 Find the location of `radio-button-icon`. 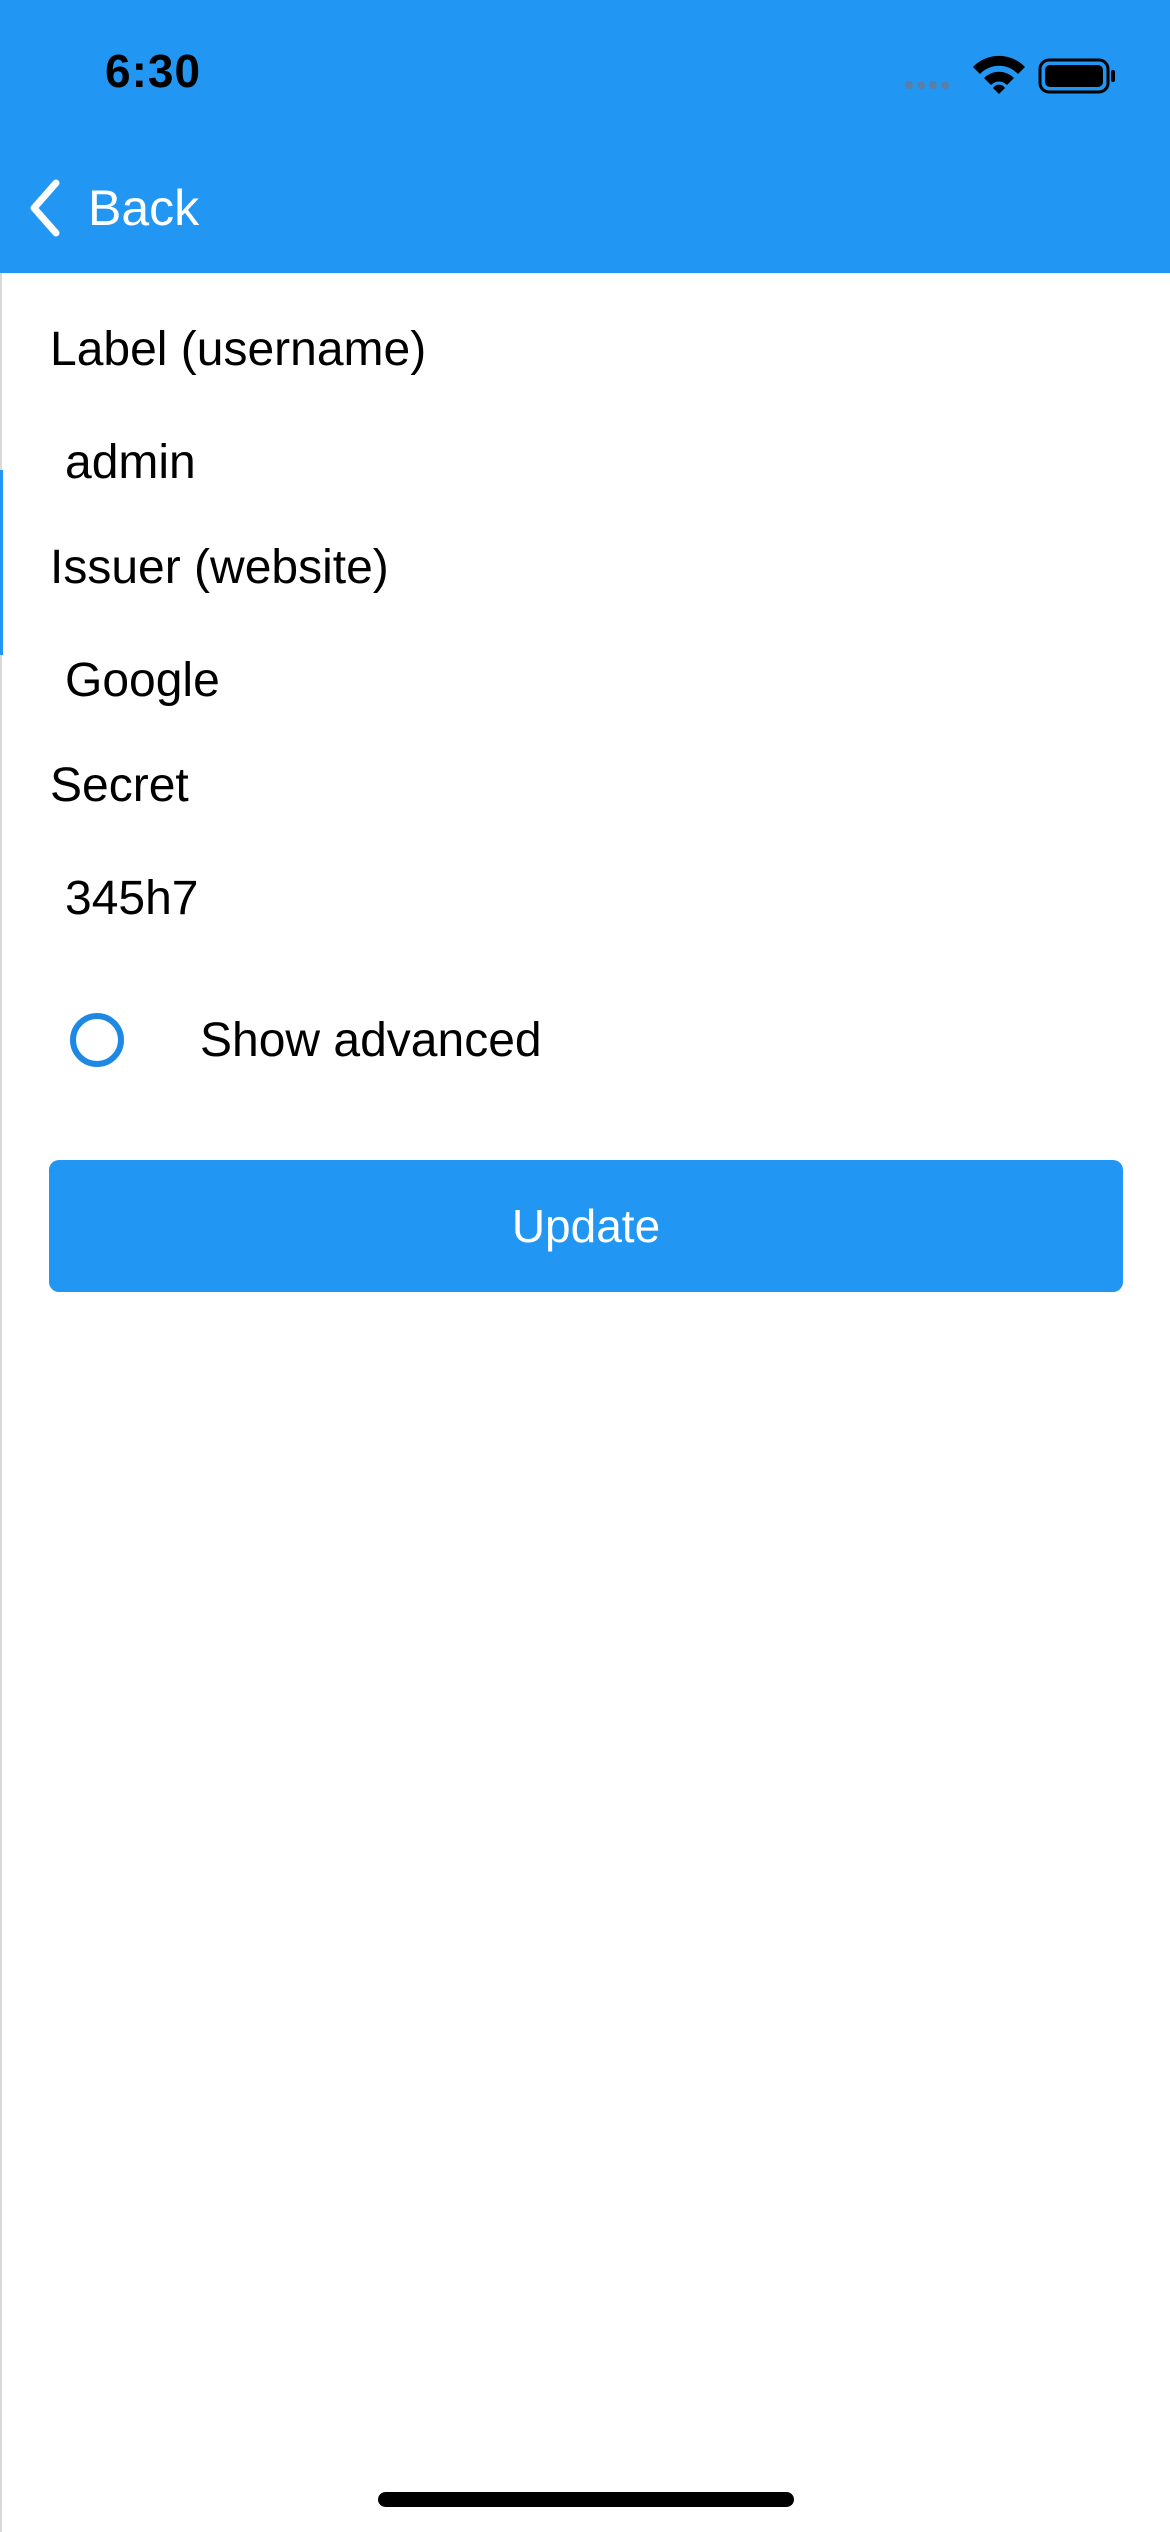

radio-button-icon is located at coordinates (97, 1040).